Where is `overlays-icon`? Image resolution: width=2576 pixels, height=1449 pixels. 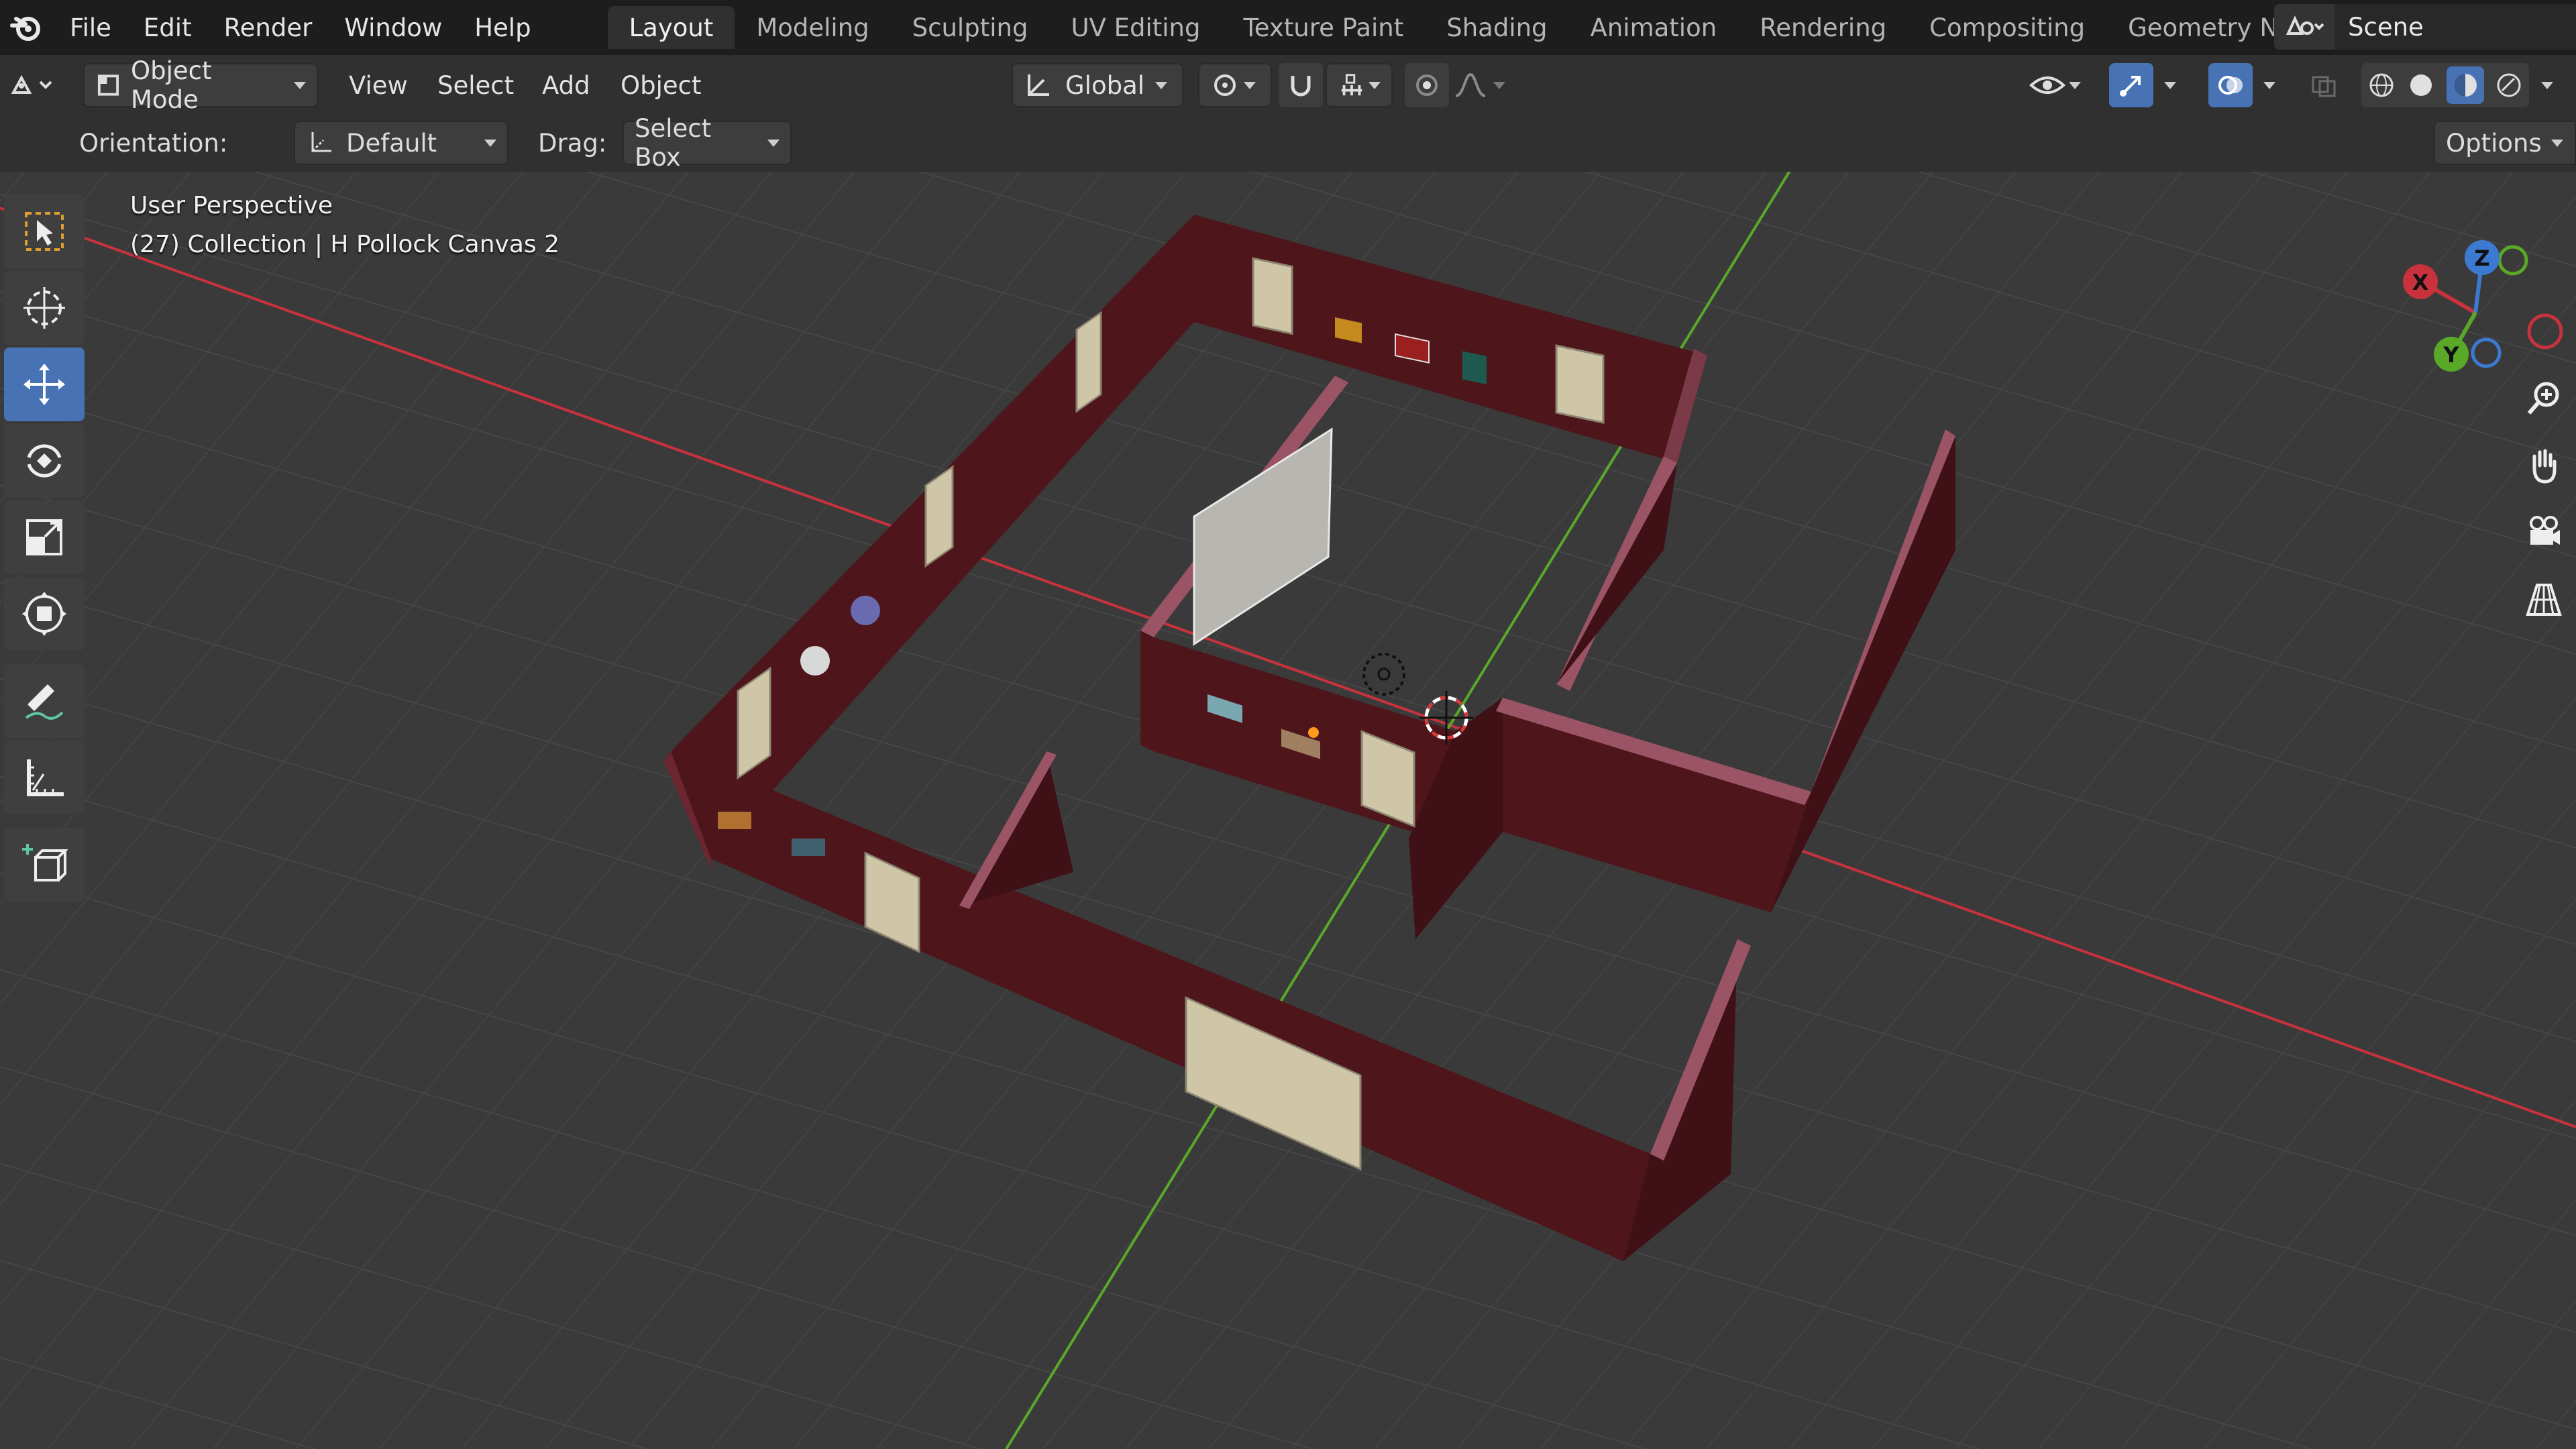 overlays-icon is located at coordinates (2230, 85).